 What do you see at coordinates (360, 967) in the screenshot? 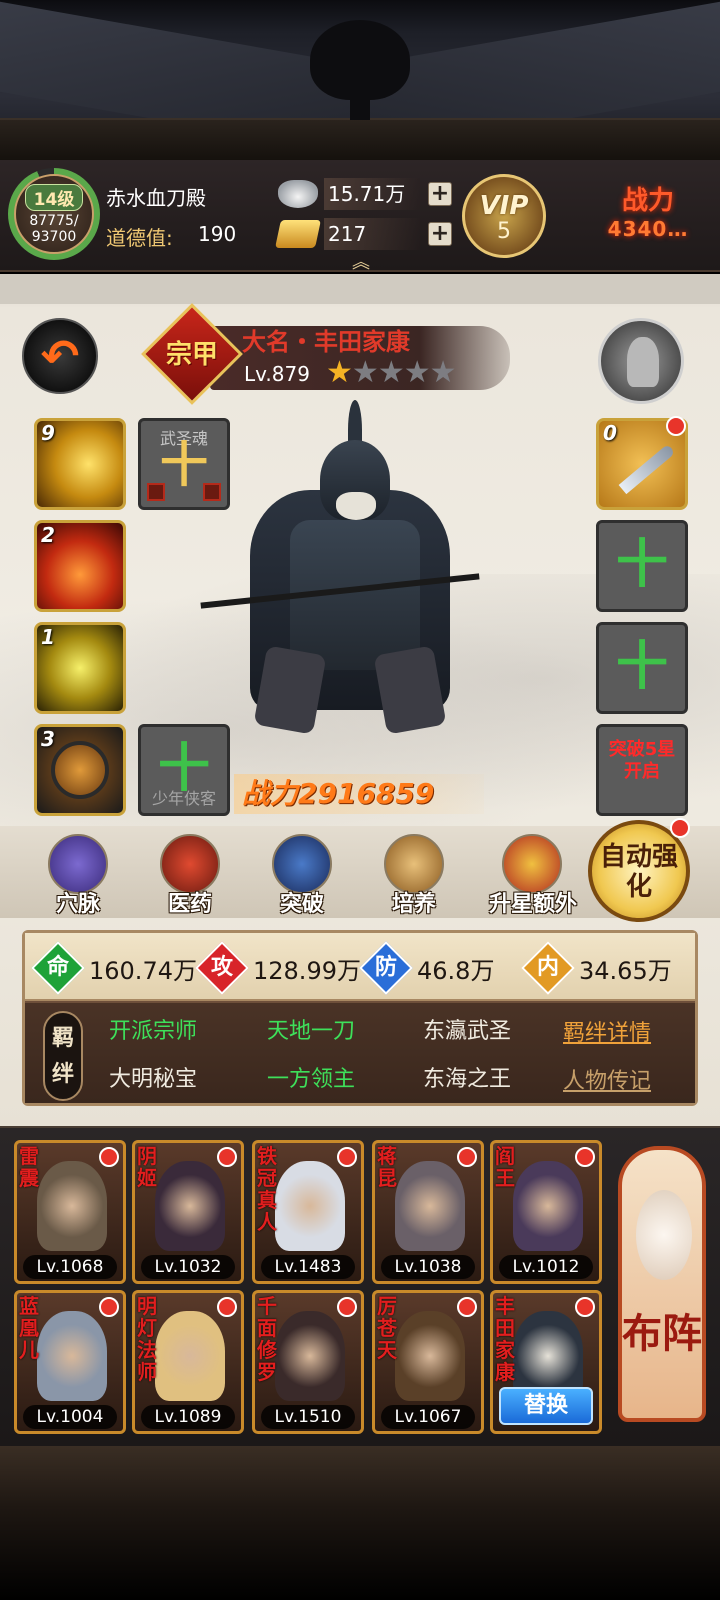
I see `attribute-row: 命 160.74万 攻 128.99万 防 46.8万 内 34.65万` at bounding box center [360, 967].